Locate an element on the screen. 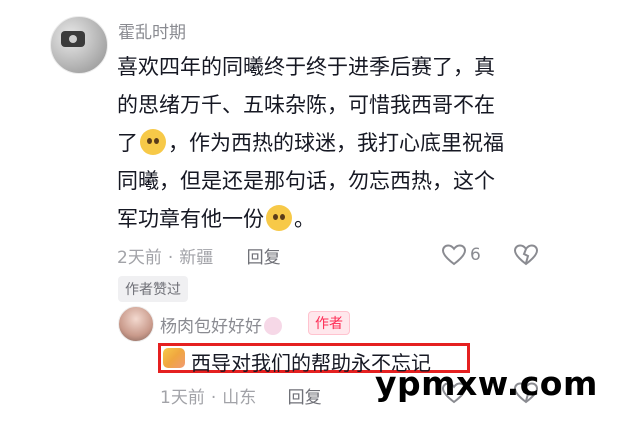 This screenshot has height=430, width=640. heart-icon is located at coordinates (454, 255).